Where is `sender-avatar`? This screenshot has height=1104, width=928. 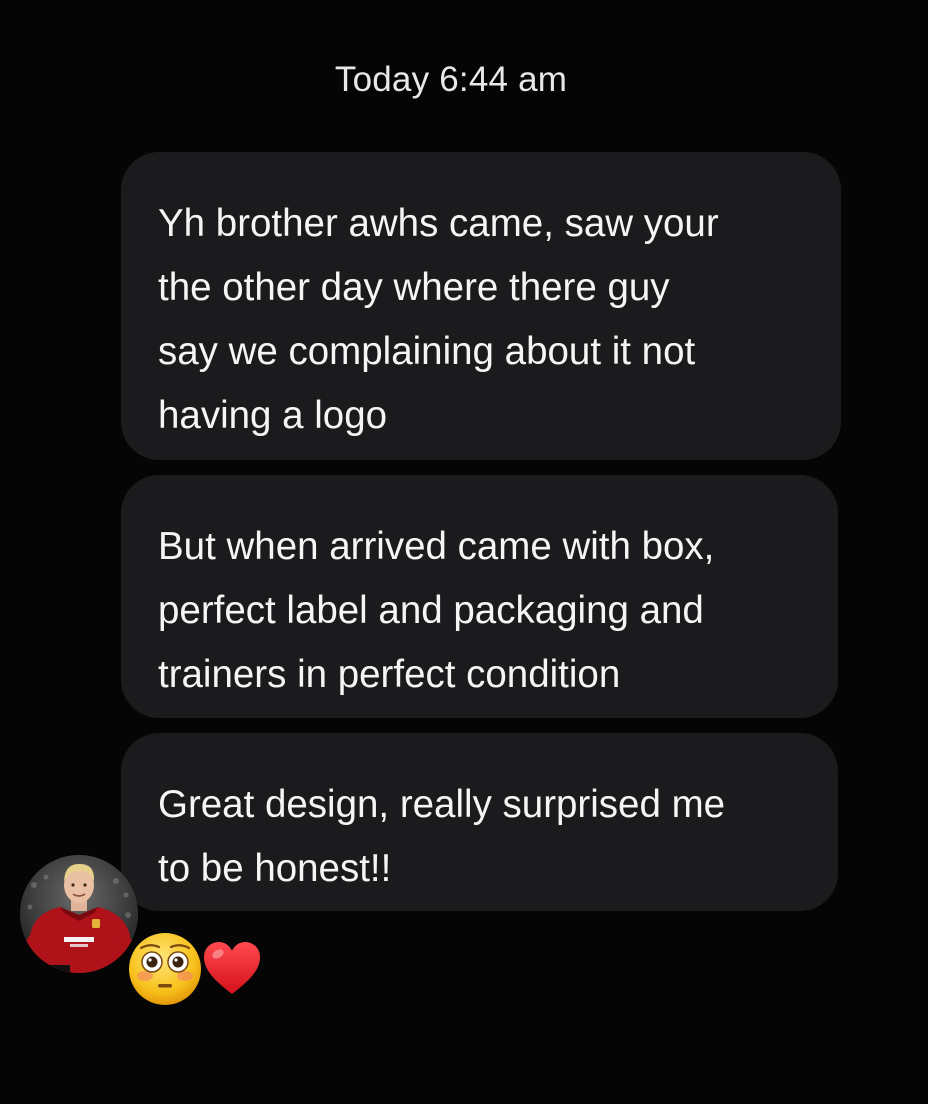
sender-avatar is located at coordinates (79, 914).